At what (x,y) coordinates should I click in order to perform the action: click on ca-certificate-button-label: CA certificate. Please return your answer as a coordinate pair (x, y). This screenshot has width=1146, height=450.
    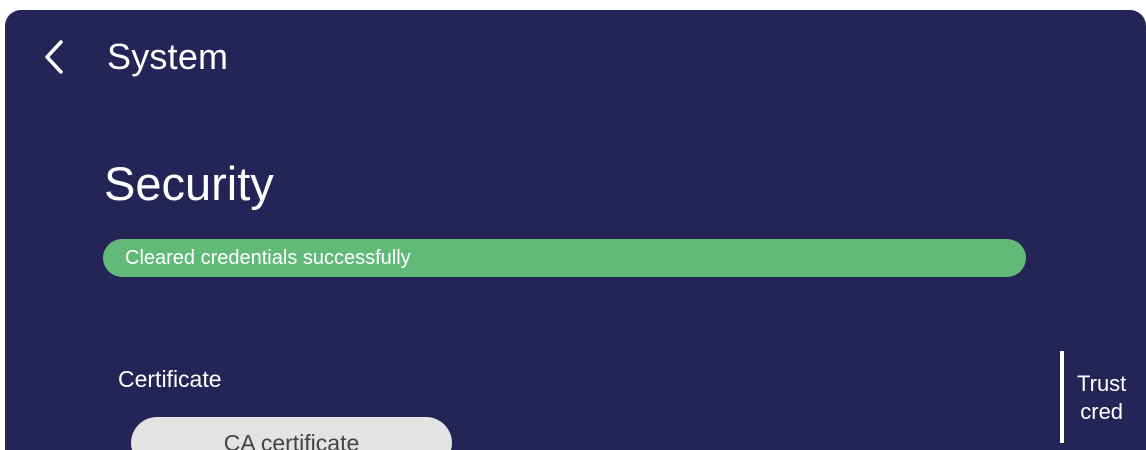
    Looking at the image, I should click on (291, 440).